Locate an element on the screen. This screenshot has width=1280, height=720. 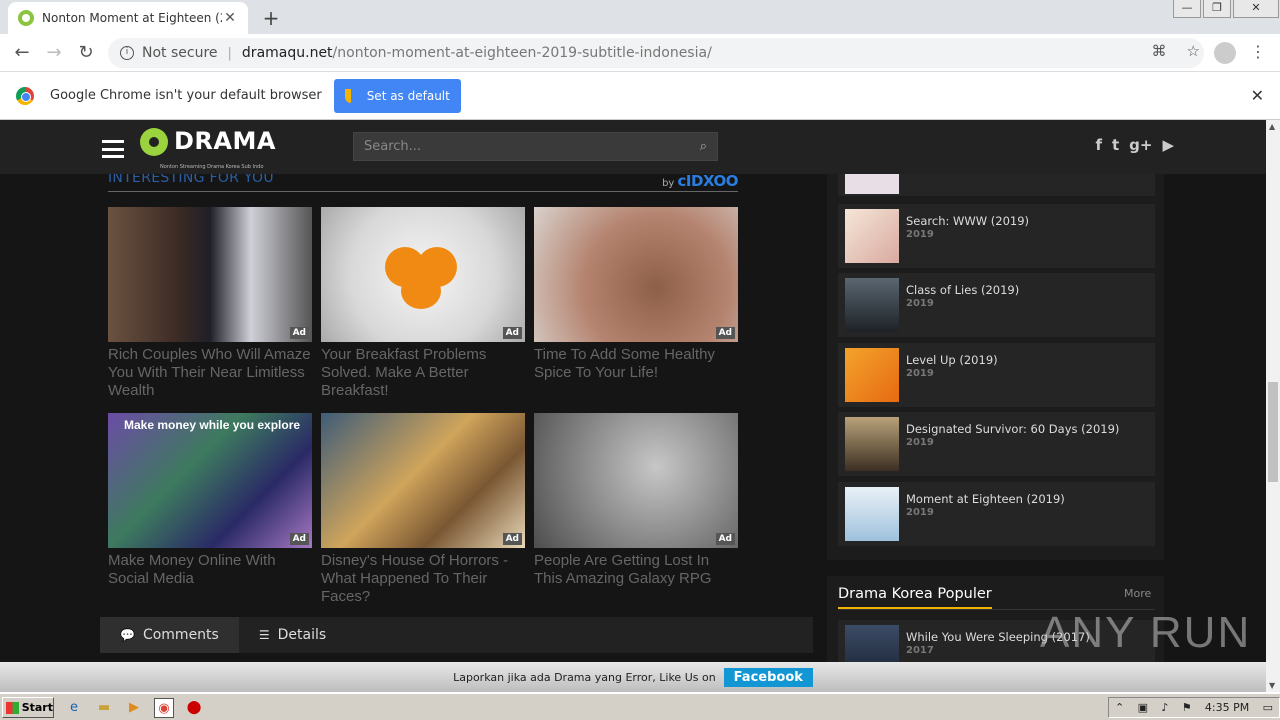
minimize-button: — is located at coordinates (1187, 9).